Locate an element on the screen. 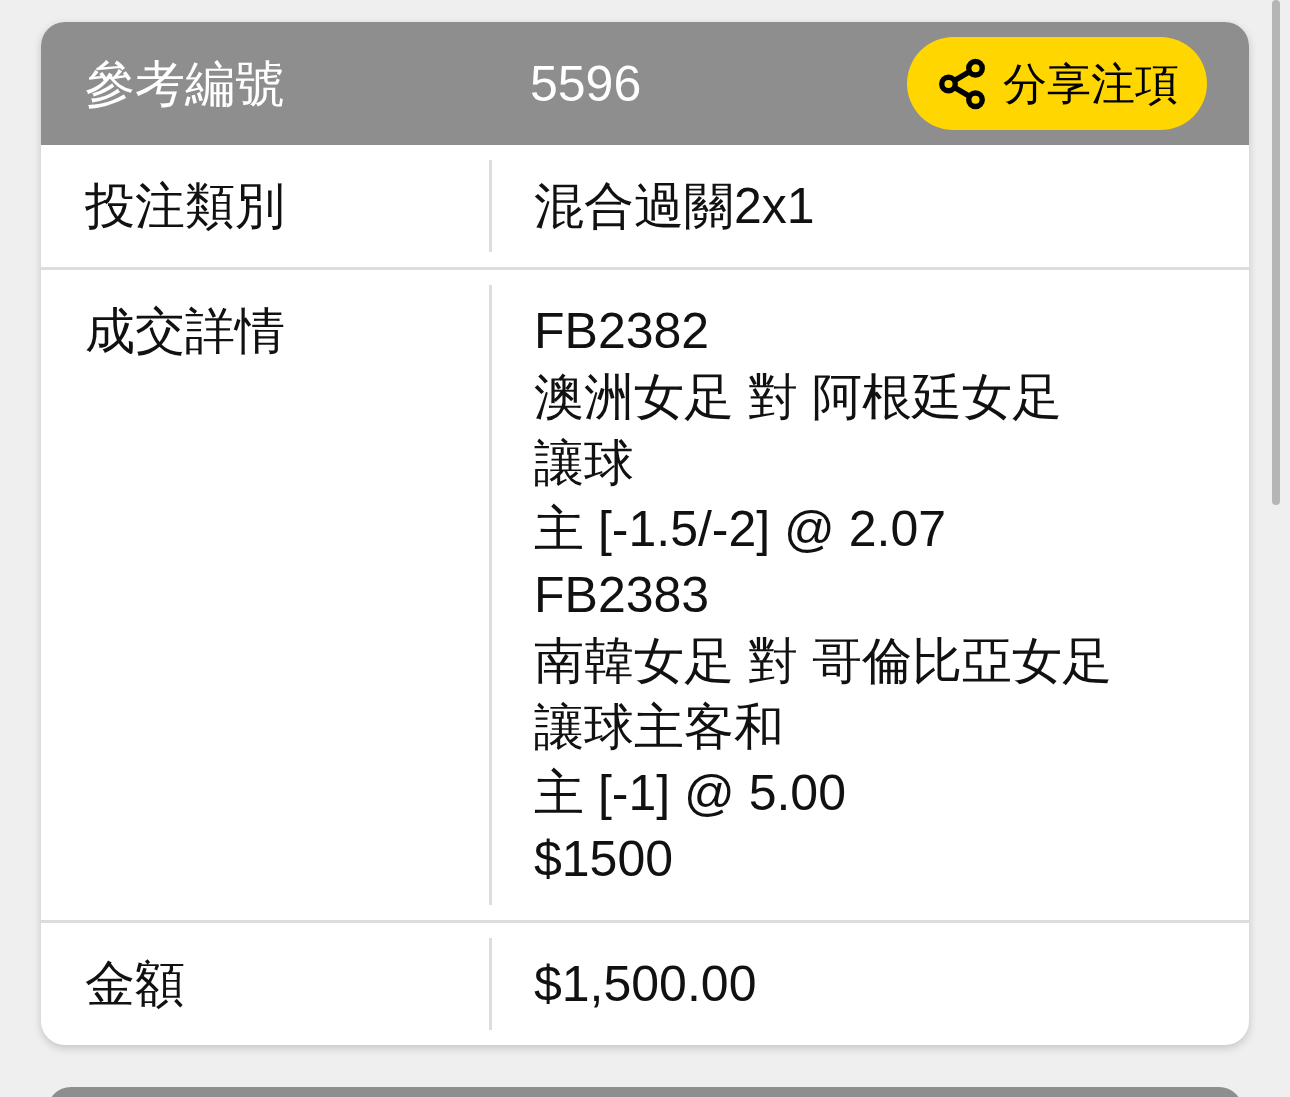 The image size is (1290, 1097). field-value: 主 [-1.5/-2] @ 2.07 is located at coordinates (740, 529).